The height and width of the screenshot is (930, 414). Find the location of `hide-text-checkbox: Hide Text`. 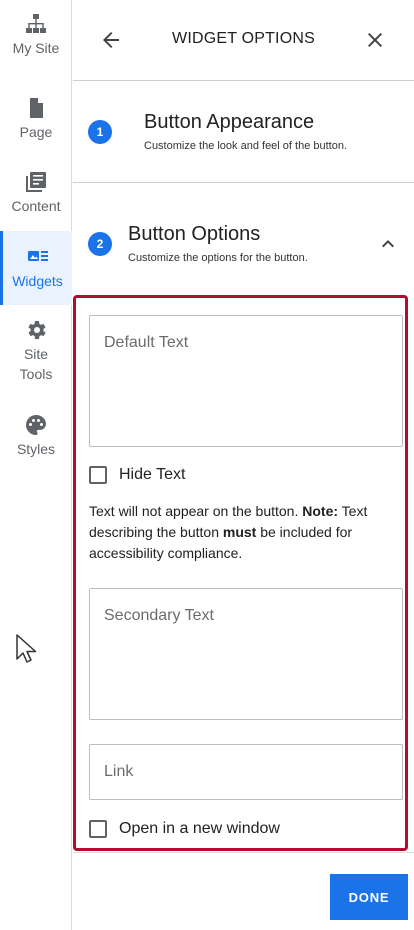

hide-text-checkbox: Hide Text is located at coordinates (137, 475).